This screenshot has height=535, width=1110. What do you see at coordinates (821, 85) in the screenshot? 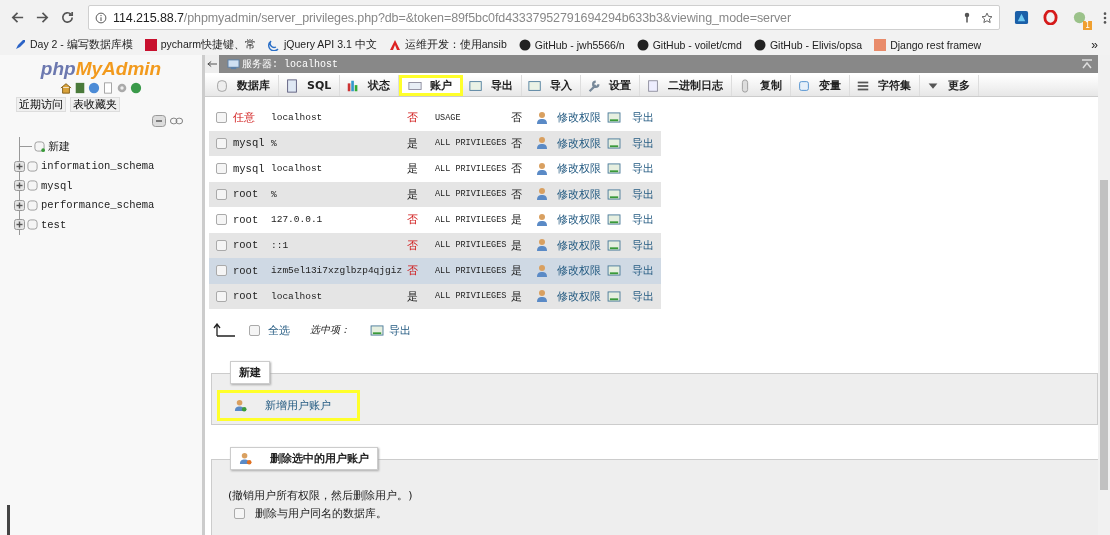
I see `menu-tab: 变量` at bounding box center [821, 85].